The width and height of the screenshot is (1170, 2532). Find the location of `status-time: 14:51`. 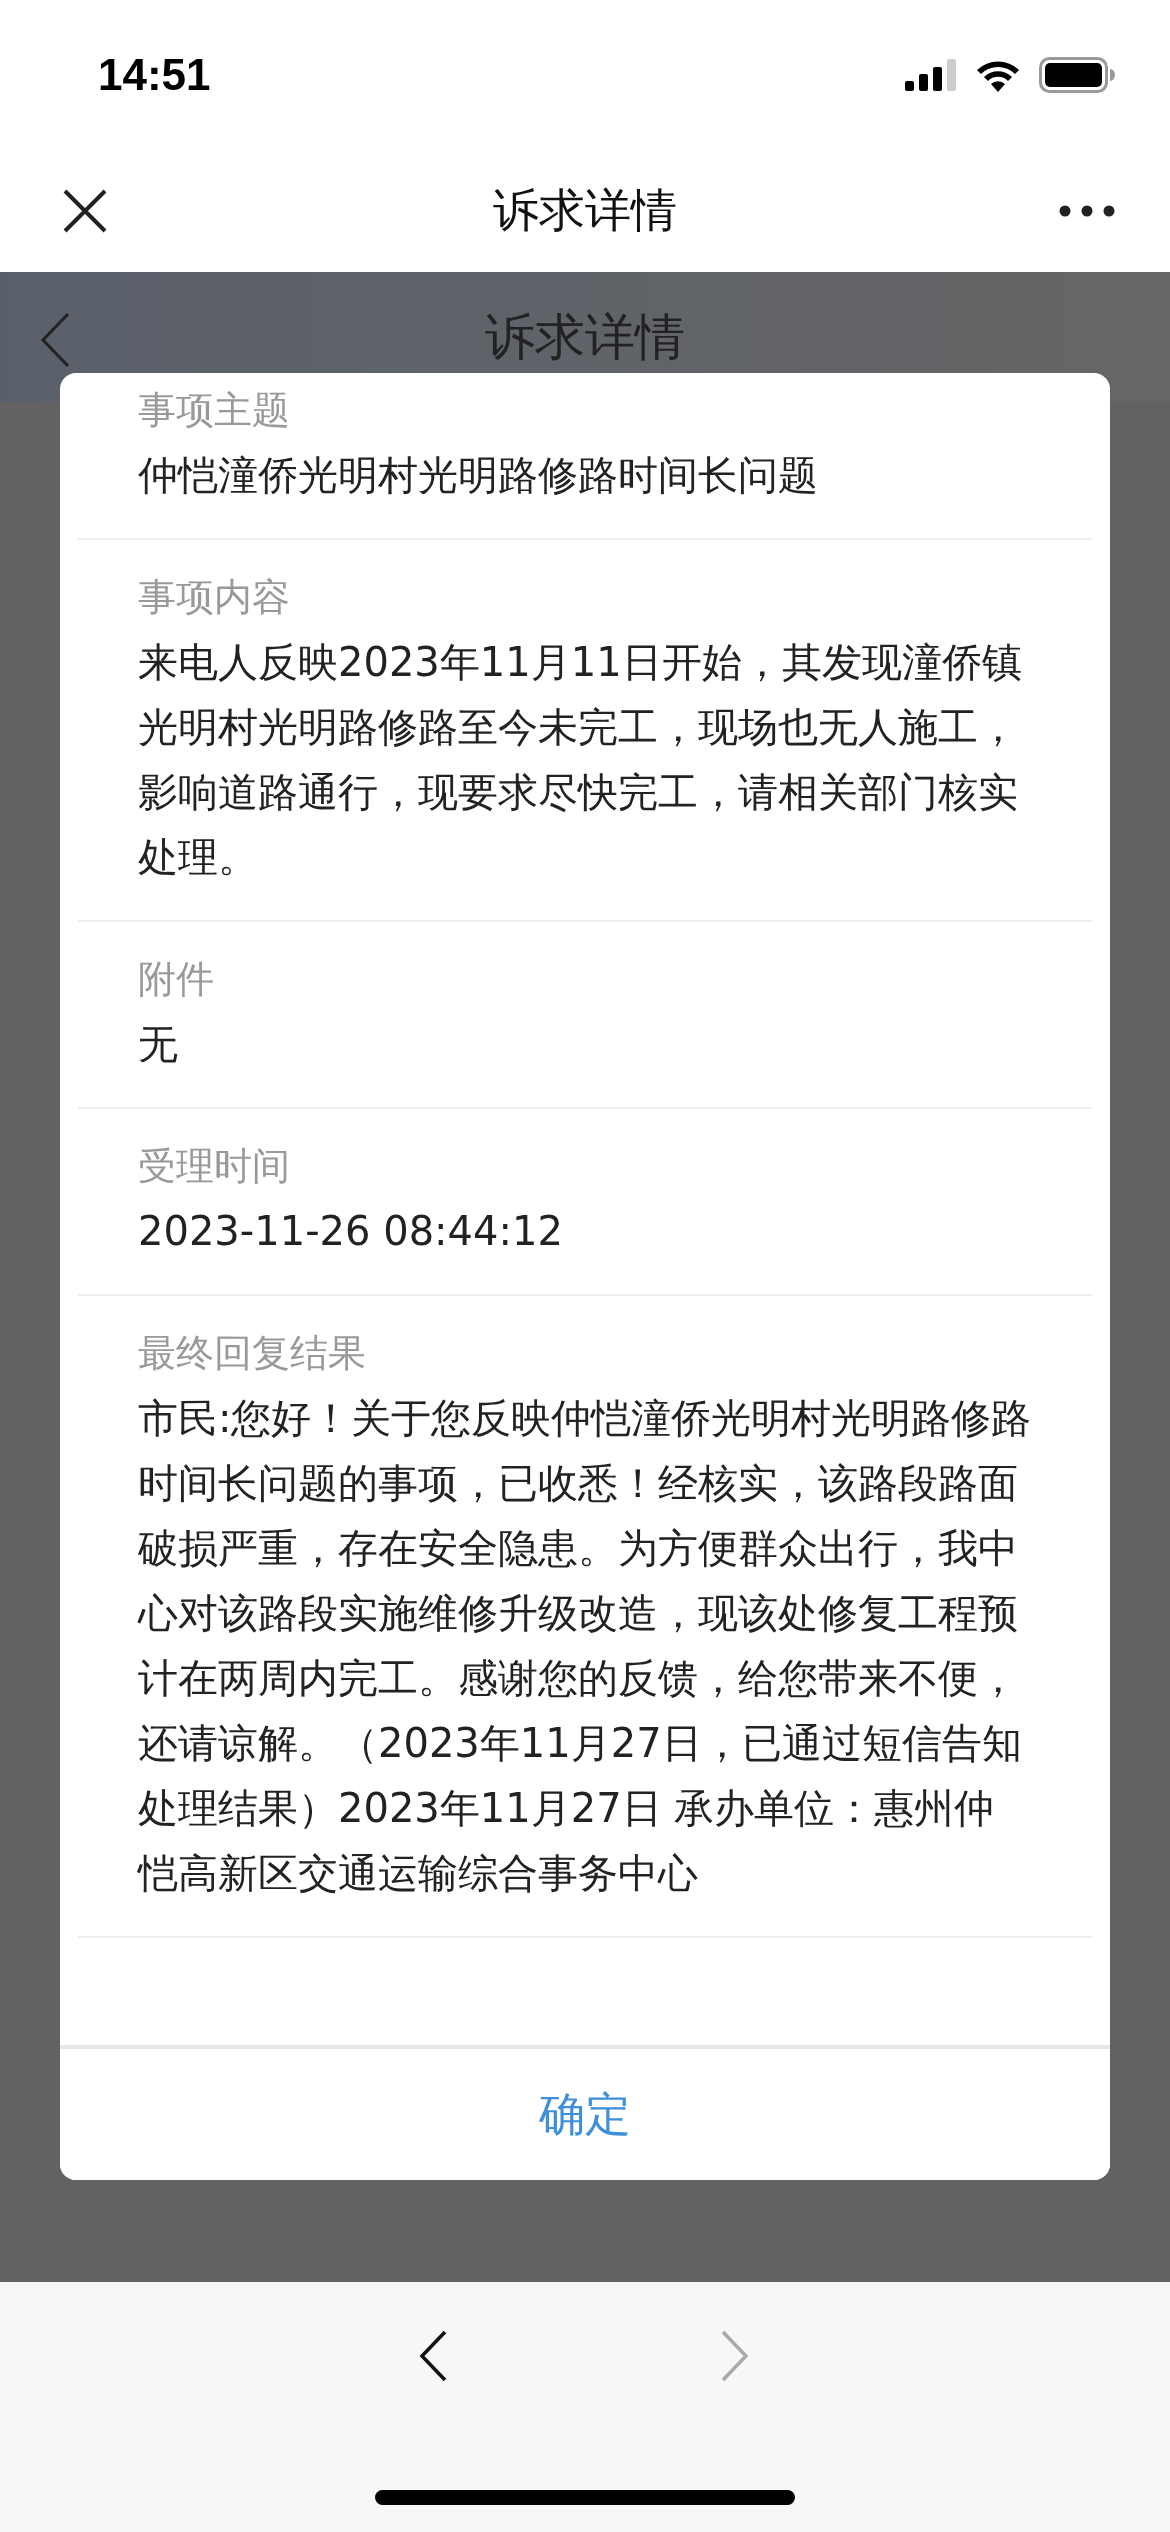

status-time: 14:51 is located at coordinates (154, 75).